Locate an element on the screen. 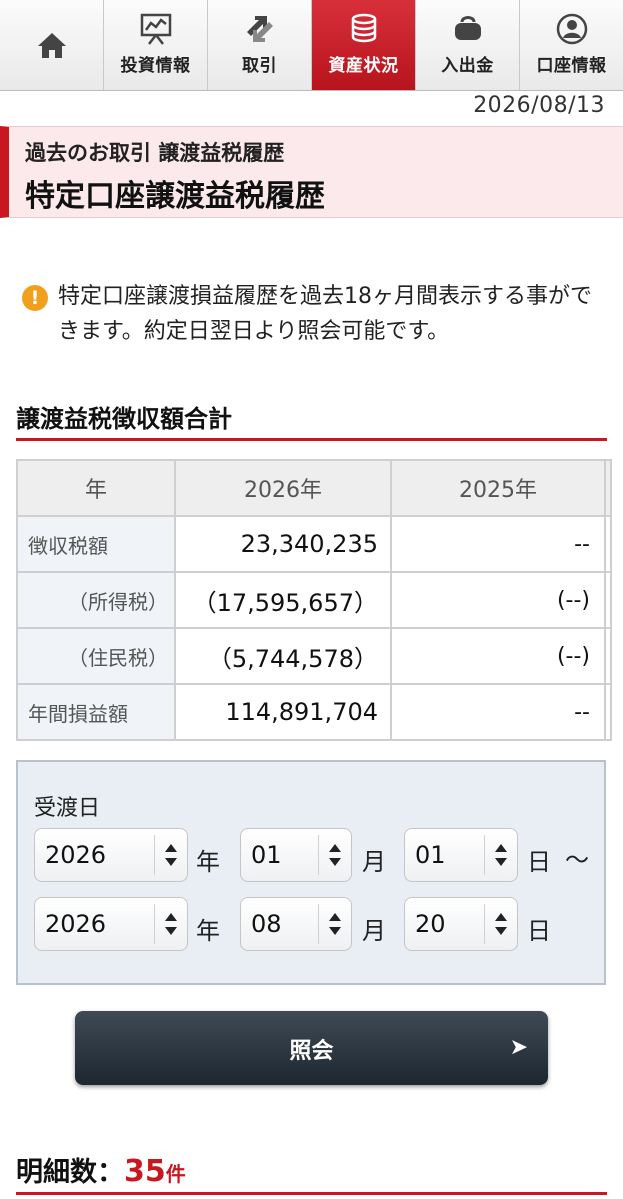 The width and height of the screenshot is (623, 1199). trade-arrows-icon is located at coordinates (259, 29).